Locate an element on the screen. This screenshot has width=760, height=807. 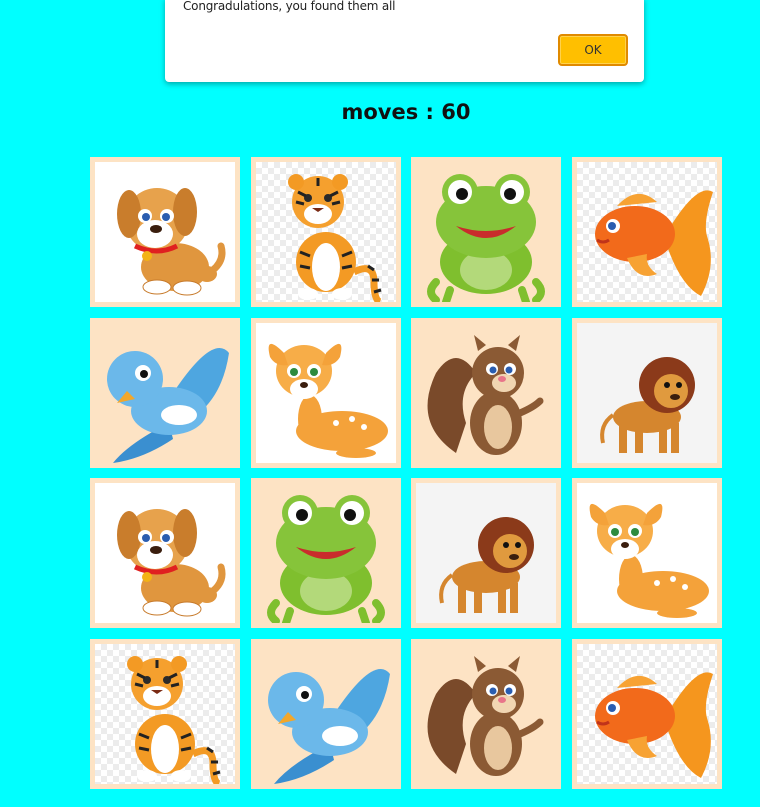
alert-message: Congradulations, you found them all is located at coordinates (289, 6).